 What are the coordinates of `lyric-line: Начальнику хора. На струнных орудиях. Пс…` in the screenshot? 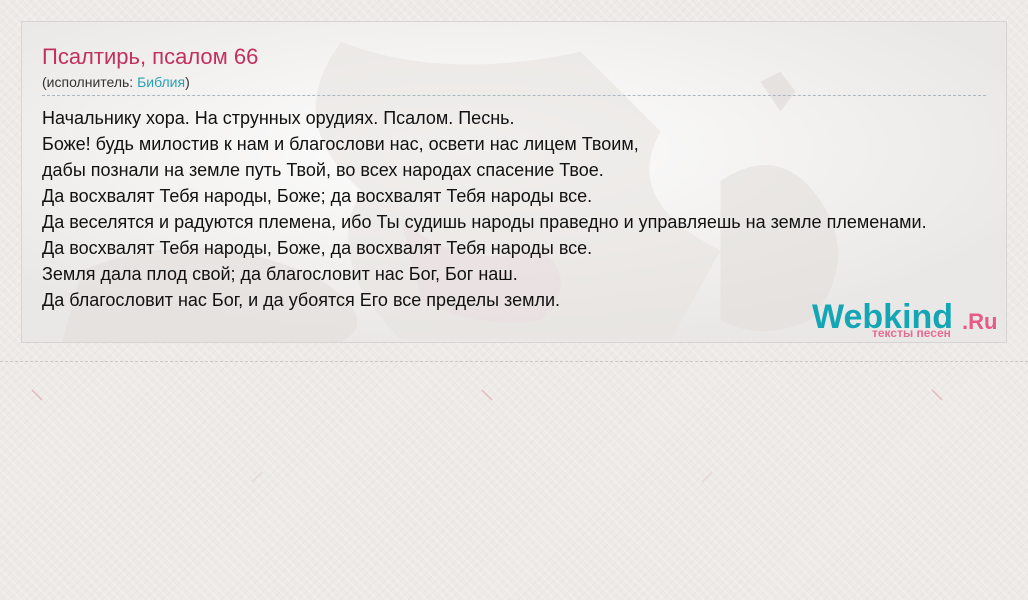 It's located at (278, 118).